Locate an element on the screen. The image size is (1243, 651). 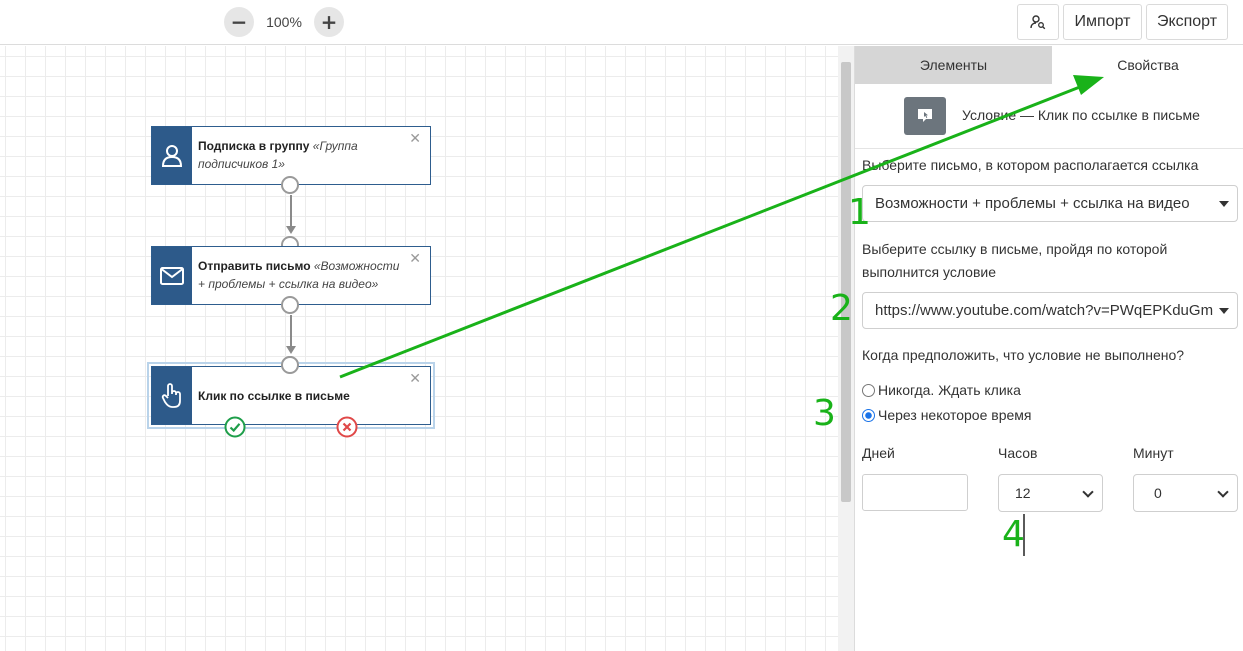
email-select-value: Возможности + проблемы + ссылка на видео is located at coordinates (1032, 203).